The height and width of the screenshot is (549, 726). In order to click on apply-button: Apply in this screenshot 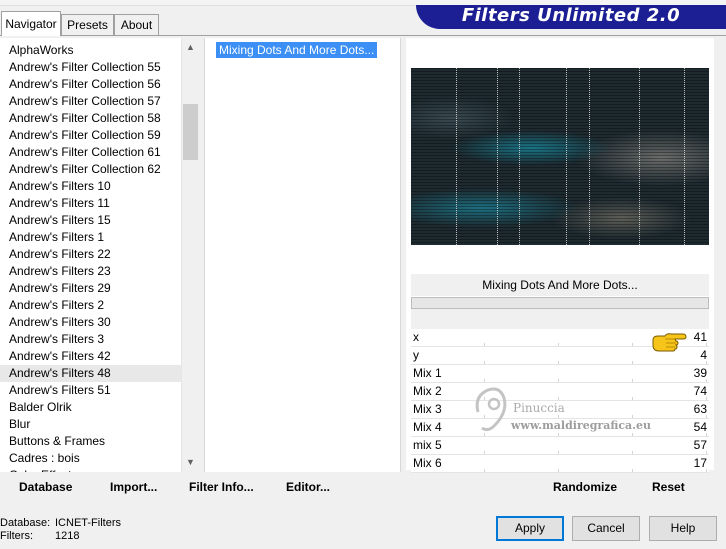, I will do `click(530, 528)`.